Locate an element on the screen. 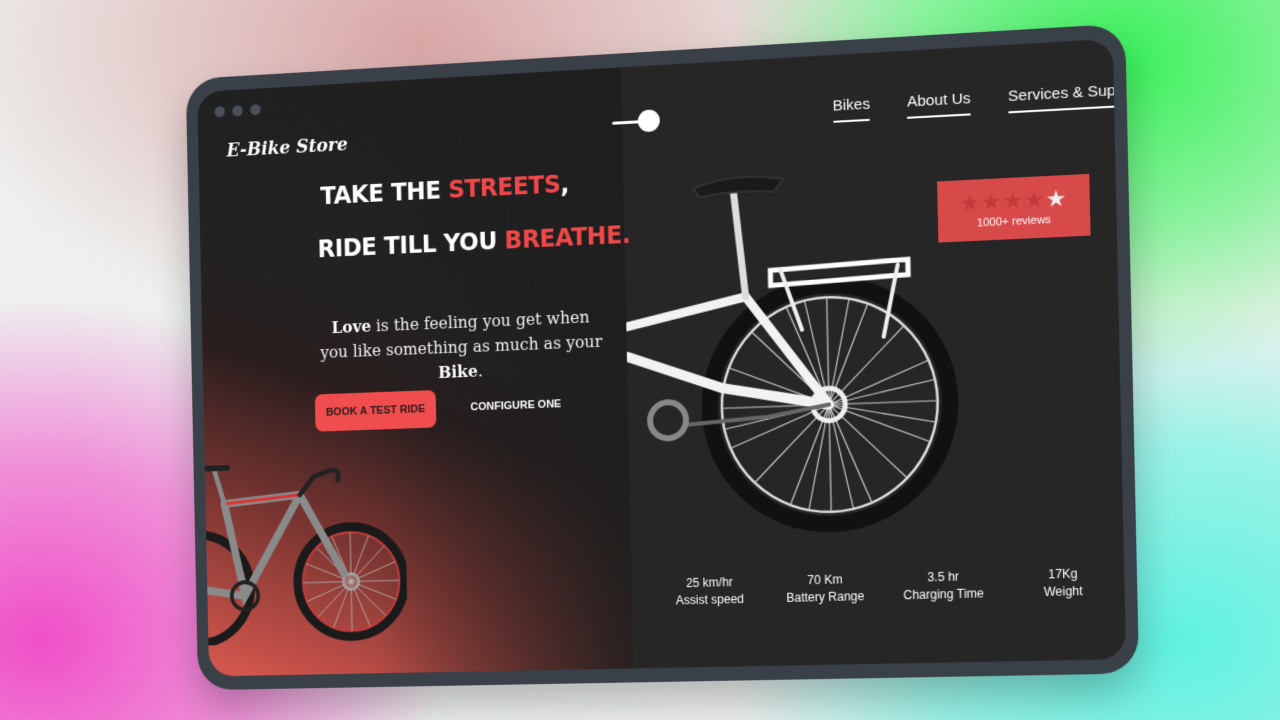  spec-label: Weight is located at coordinates (1063, 591).